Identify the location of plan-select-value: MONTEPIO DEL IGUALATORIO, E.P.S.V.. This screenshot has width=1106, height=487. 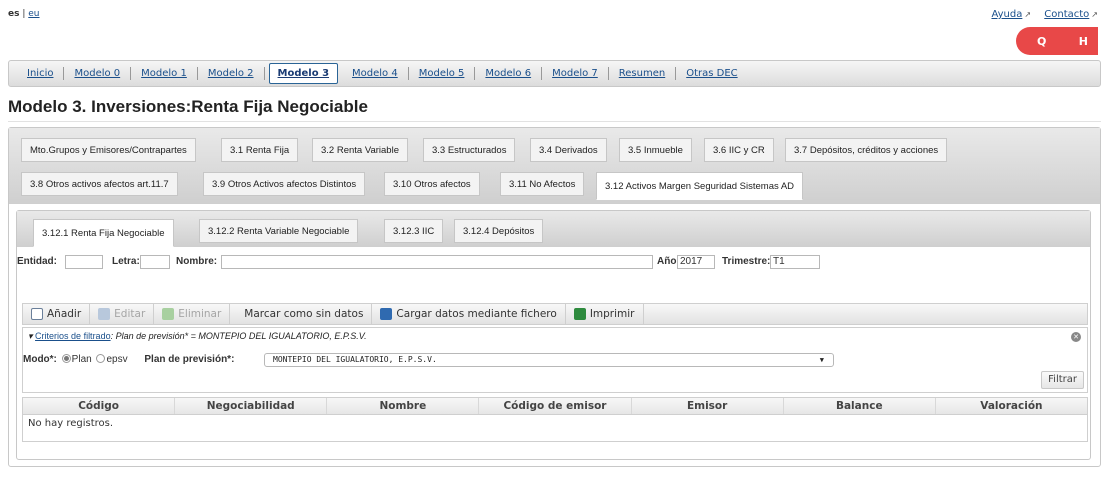
(355, 359).